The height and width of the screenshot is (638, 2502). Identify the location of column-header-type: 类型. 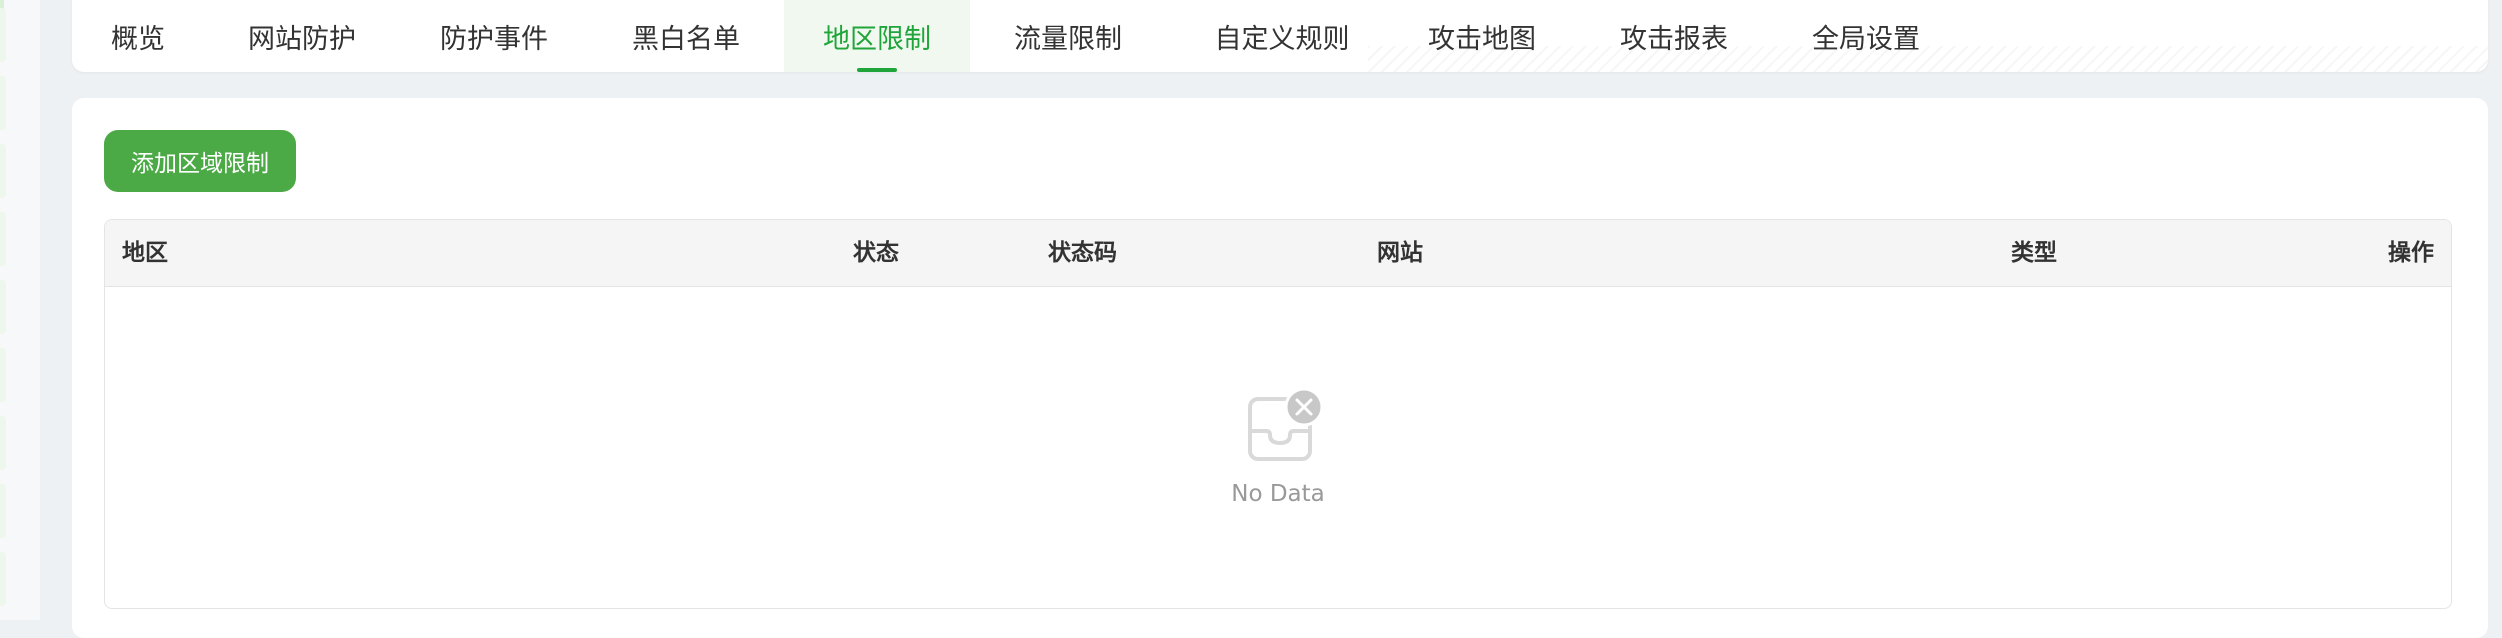
(2034, 253).